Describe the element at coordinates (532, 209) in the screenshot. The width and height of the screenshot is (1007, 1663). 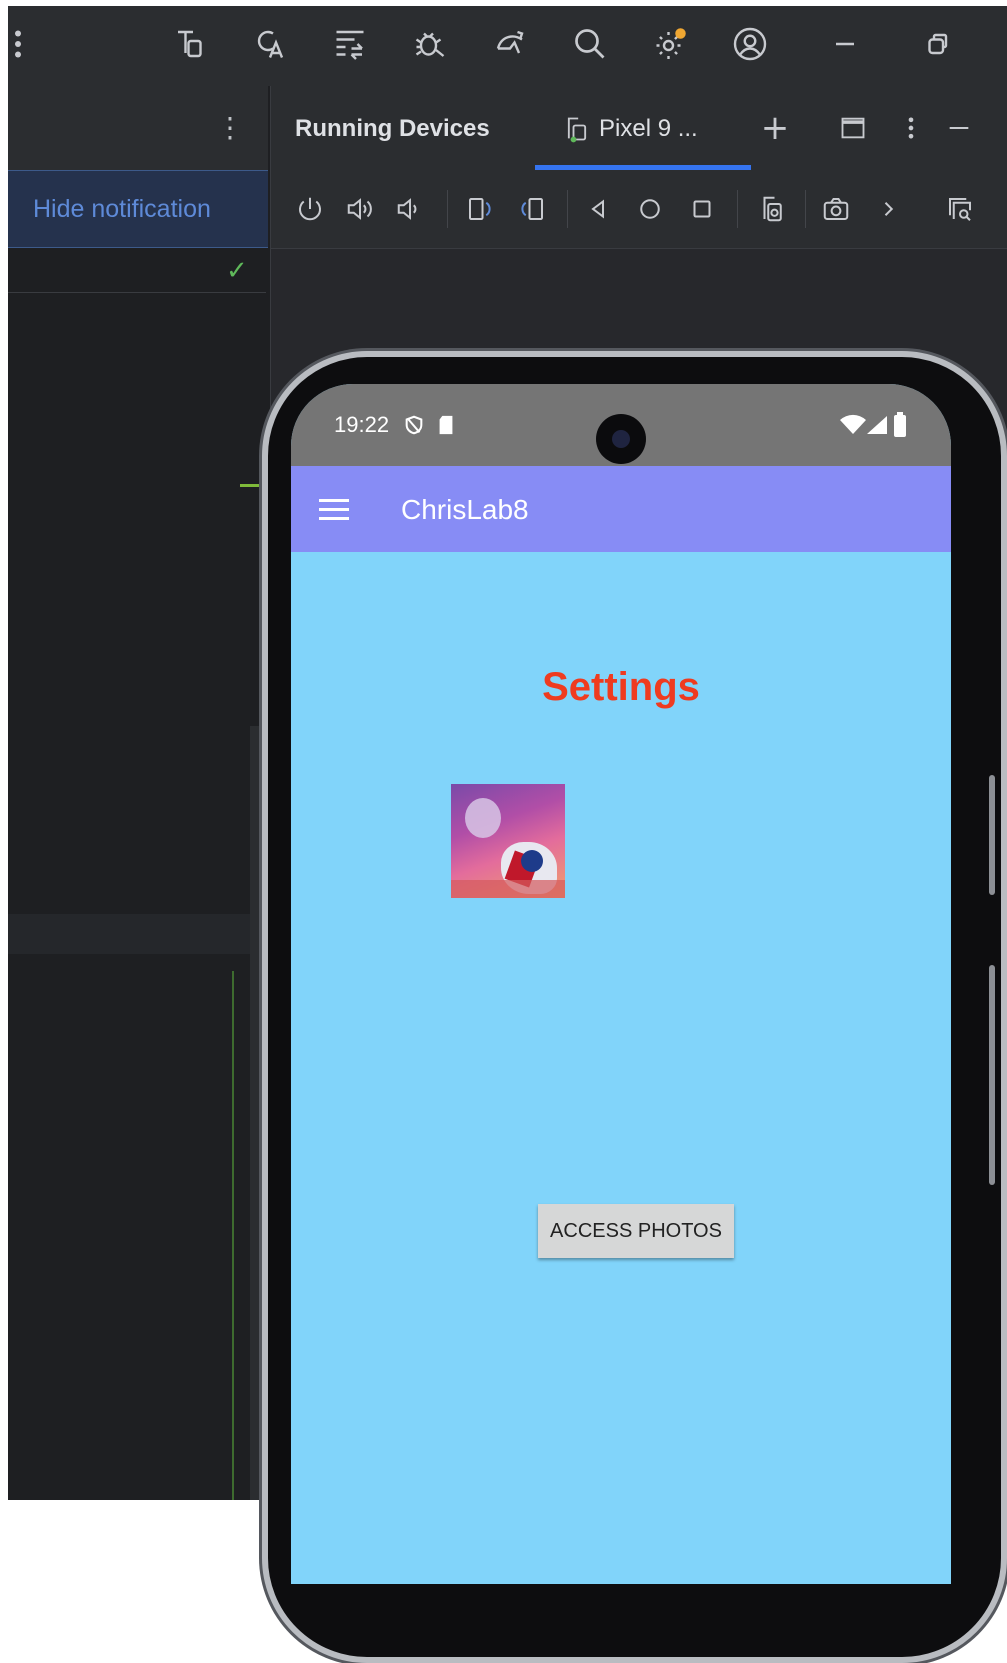
I see `rotate-right-icon` at that location.